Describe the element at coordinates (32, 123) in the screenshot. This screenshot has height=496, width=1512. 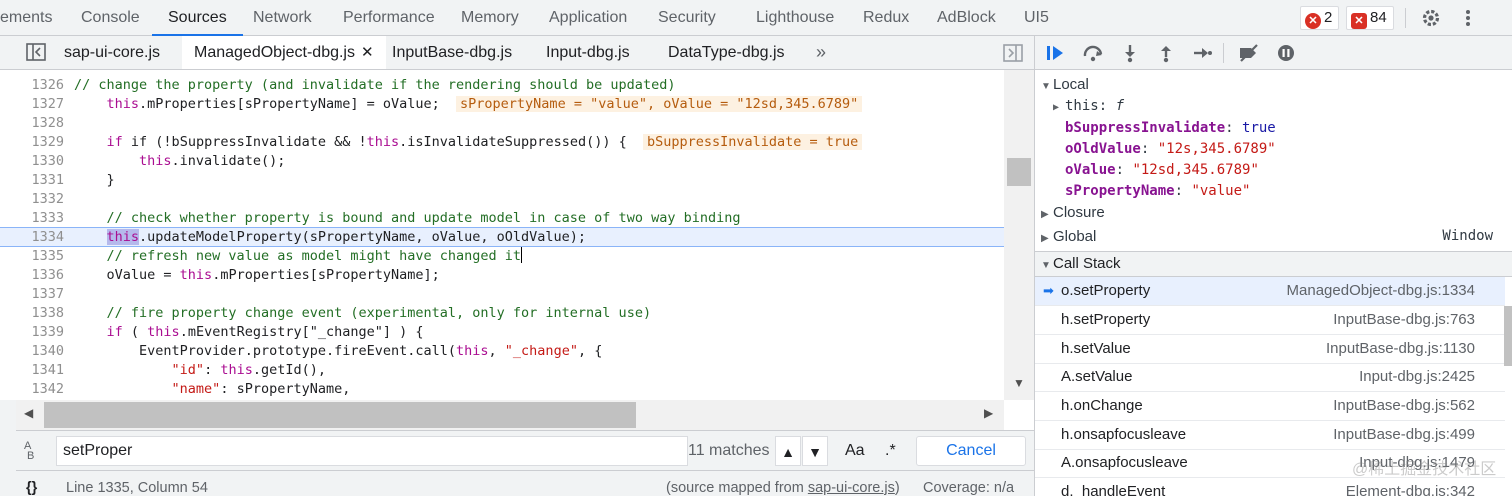
I see `line-number: 1328` at that location.